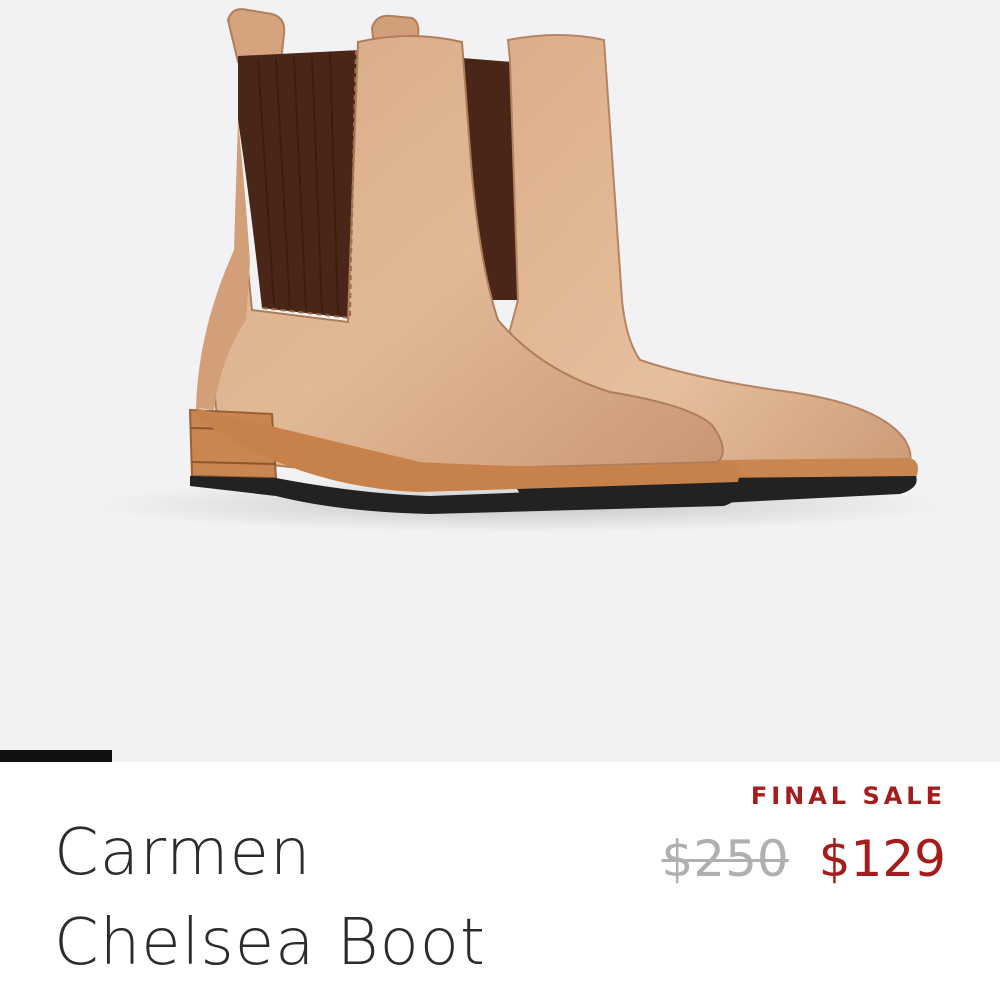  Describe the element at coordinates (270, 898) in the screenshot. I see `product-title: Carmen Chelsea Boot` at that location.